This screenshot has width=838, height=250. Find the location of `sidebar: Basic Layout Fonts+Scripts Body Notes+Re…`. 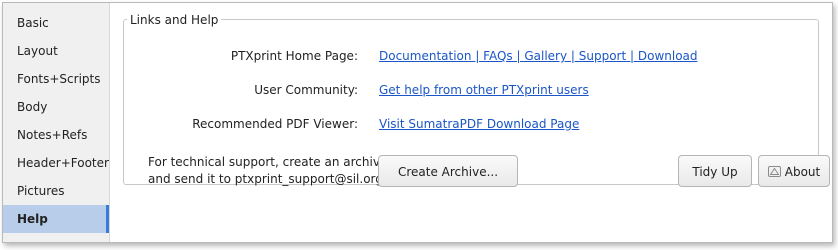

sidebar: Basic Layout Fonts+Scripts Body Notes+Re… is located at coordinates (56, 122).